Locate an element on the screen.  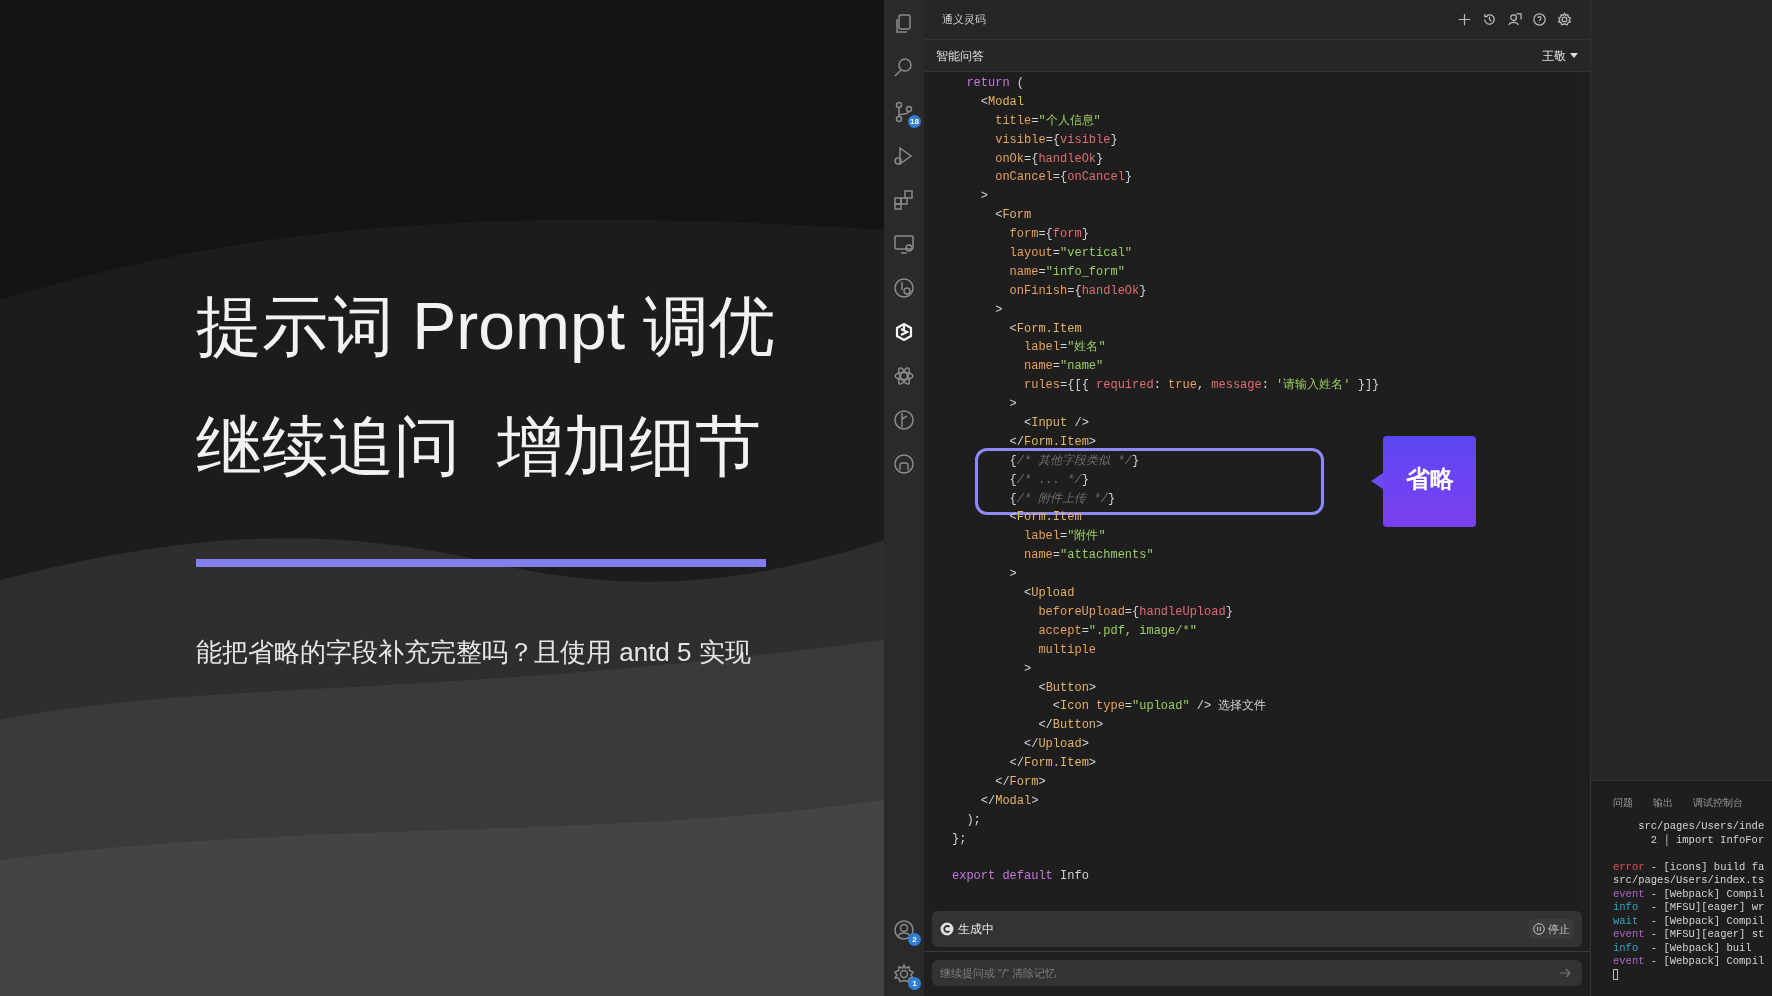
code-line: rules={[{ required: true, message: '请输入姓名' }]} is located at coordinates (1201, 386).